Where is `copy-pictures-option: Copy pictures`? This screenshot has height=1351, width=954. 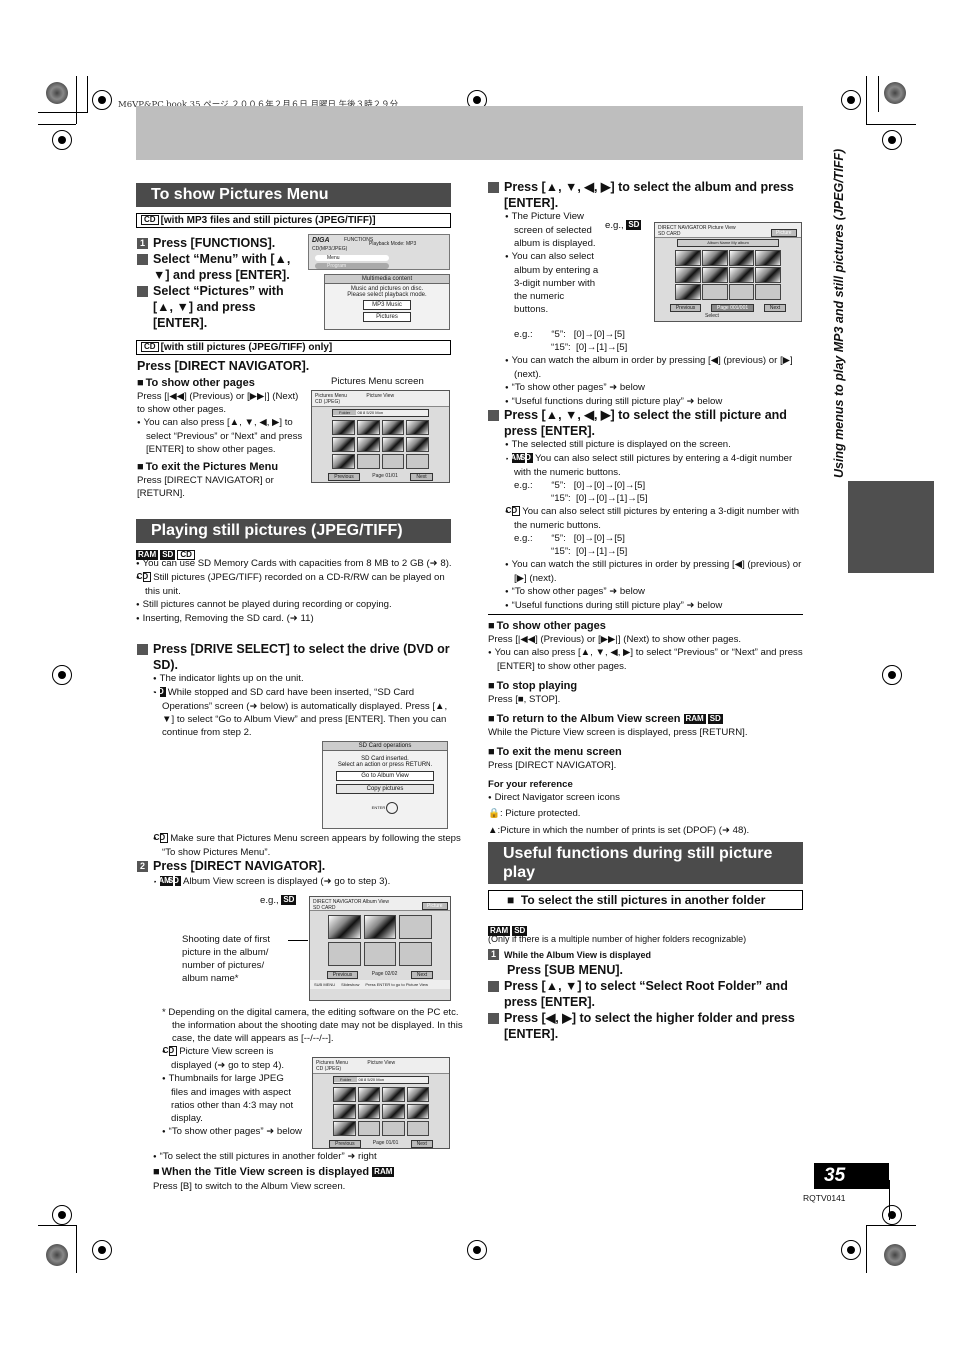 copy-pictures-option: Copy pictures is located at coordinates (385, 789).